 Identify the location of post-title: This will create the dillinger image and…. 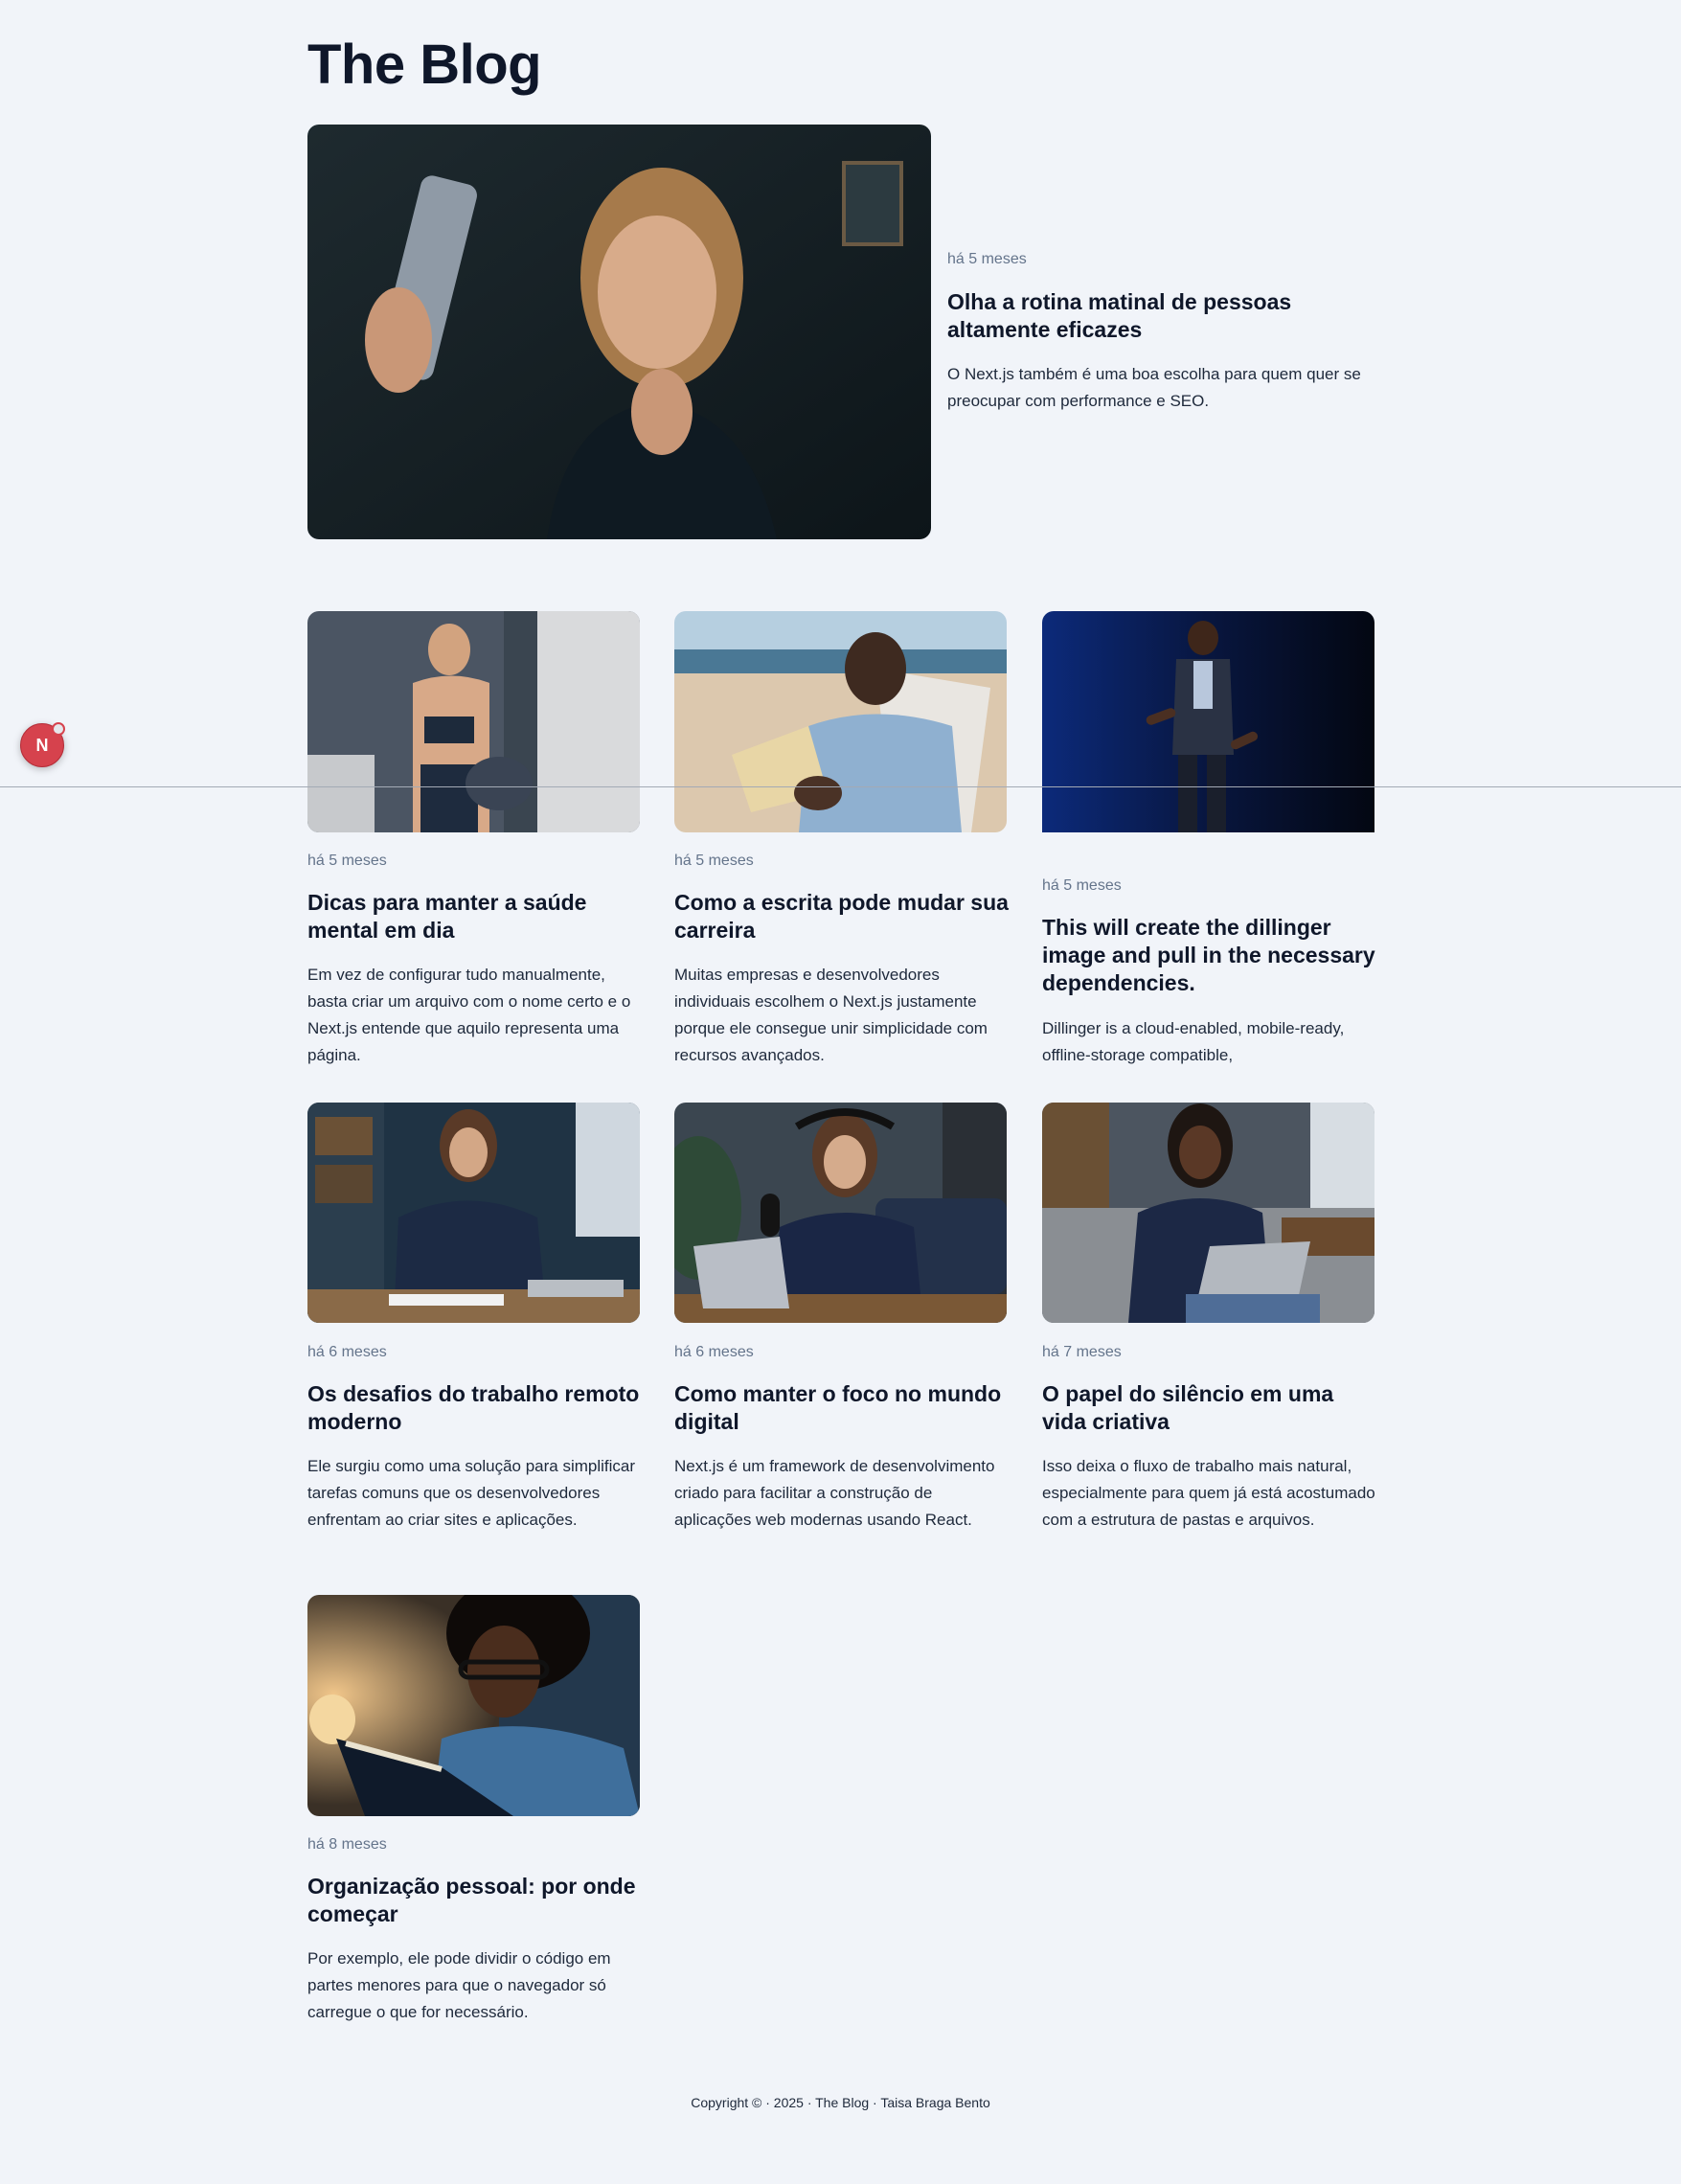
(1212, 956).